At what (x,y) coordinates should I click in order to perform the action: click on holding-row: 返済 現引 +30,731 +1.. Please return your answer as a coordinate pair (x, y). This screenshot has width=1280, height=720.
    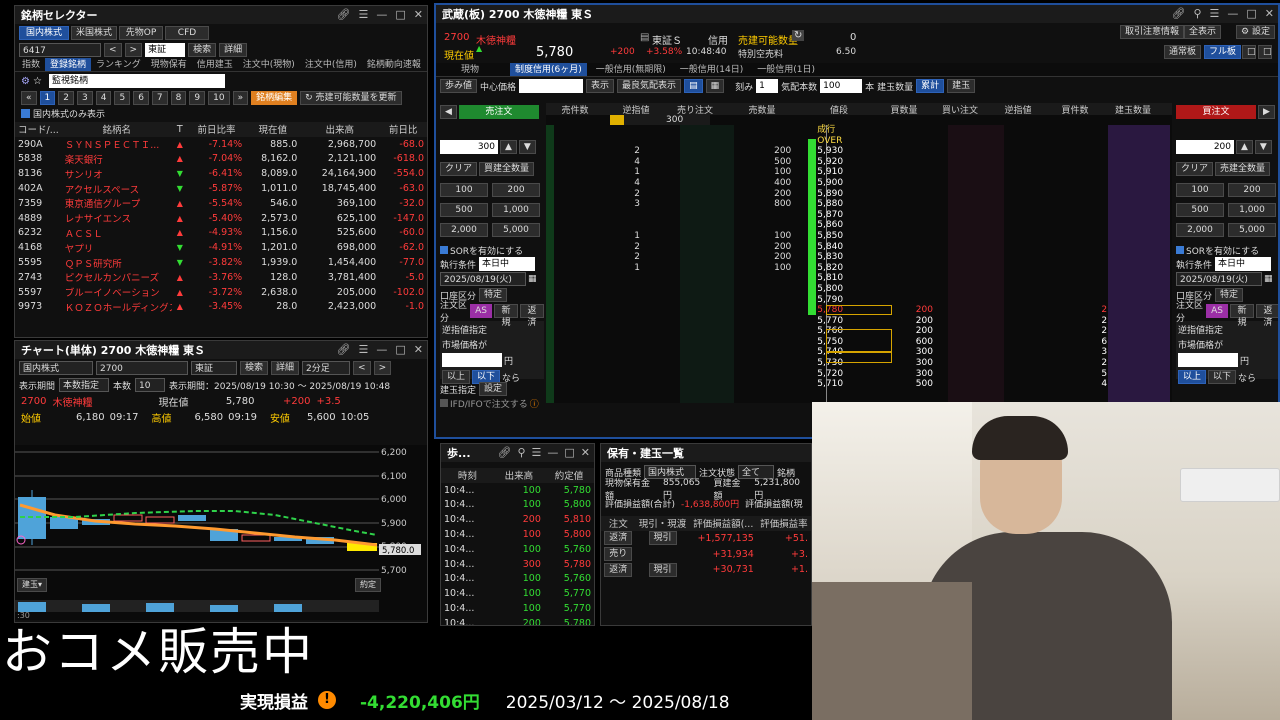
    Looking at the image, I should click on (706, 570).